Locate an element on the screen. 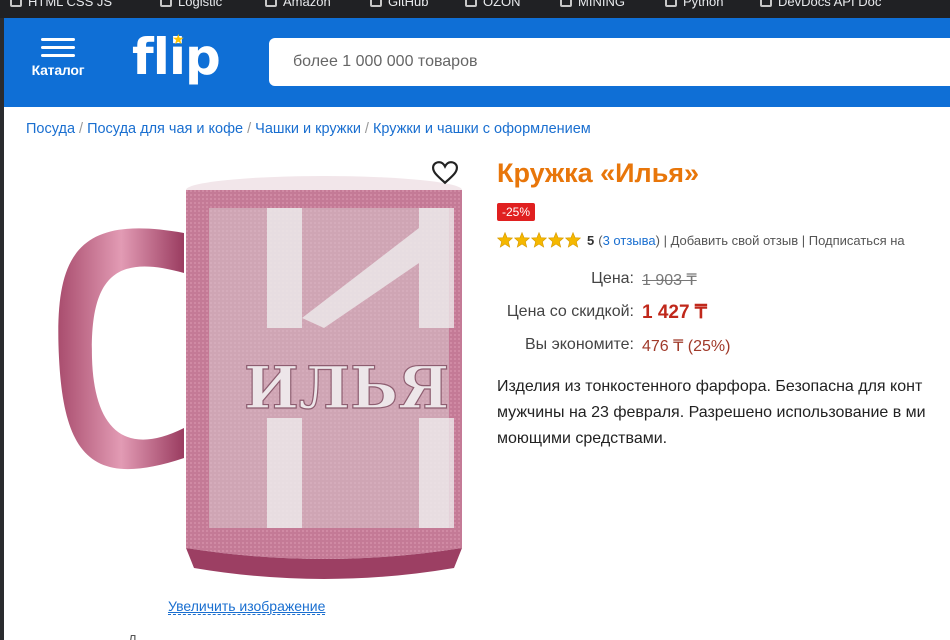 Image resolution: width=950 pixels, height=640 pixels. breadcrumb-link: Посуда для чая и кофе is located at coordinates (165, 129).